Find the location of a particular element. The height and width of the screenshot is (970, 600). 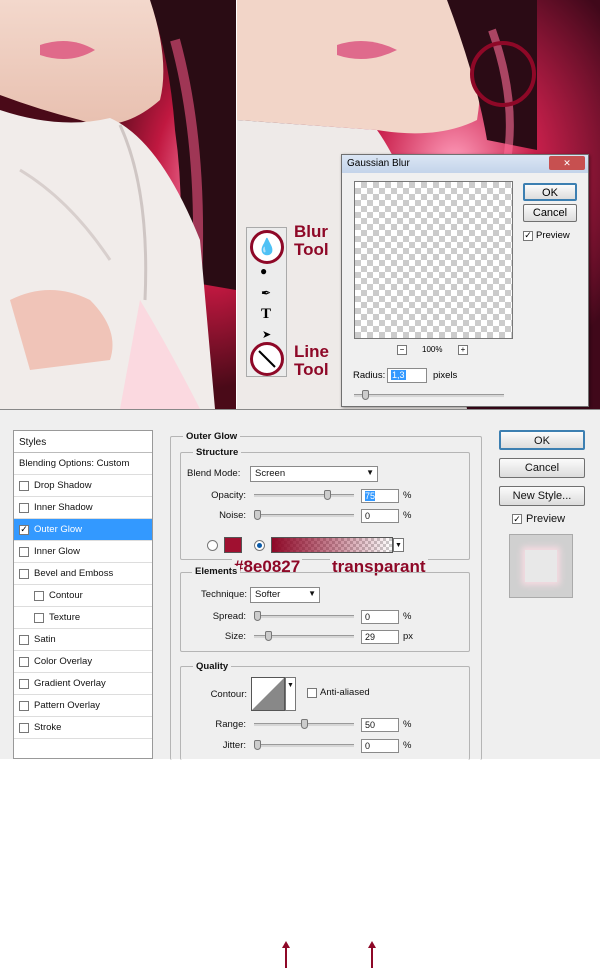

zoom-level: 100% is located at coordinates (432, 349).